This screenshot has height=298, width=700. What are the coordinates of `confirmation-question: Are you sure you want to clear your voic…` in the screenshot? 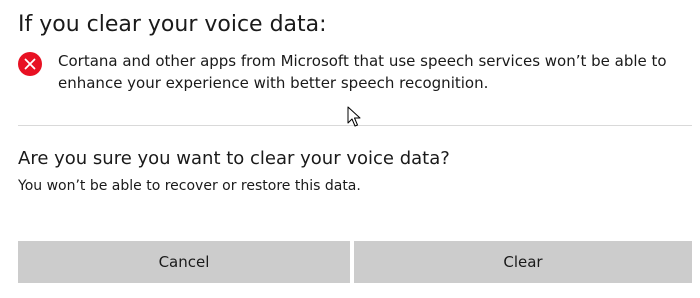 It's located at (234, 158).